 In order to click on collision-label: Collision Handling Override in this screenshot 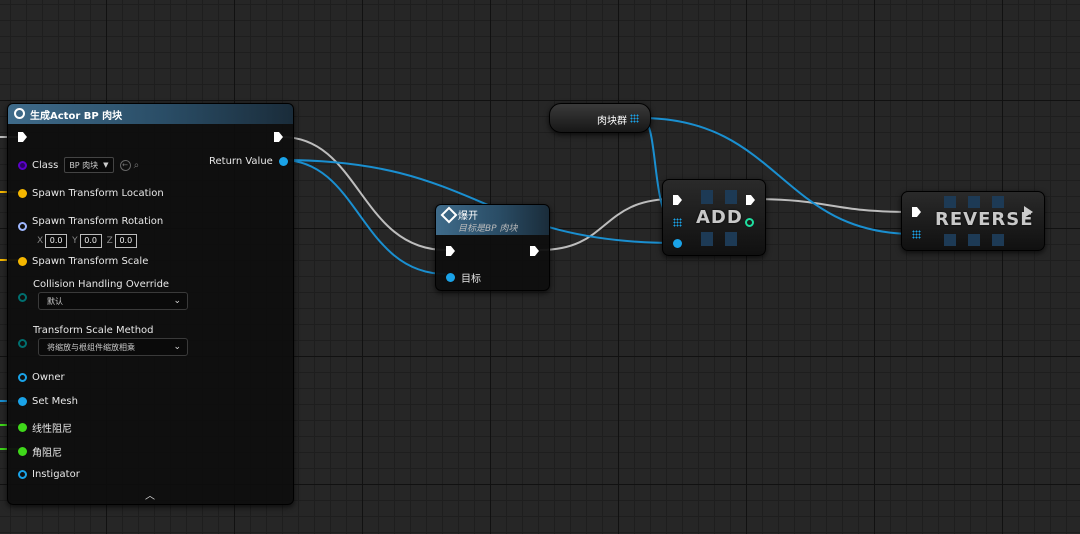, I will do `click(101, 284)`.